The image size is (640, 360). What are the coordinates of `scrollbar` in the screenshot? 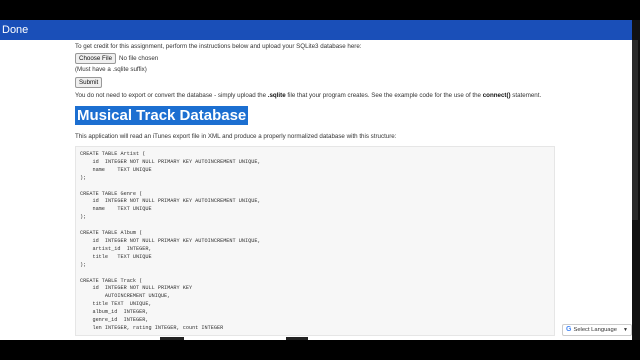 It's located at (635, 130).